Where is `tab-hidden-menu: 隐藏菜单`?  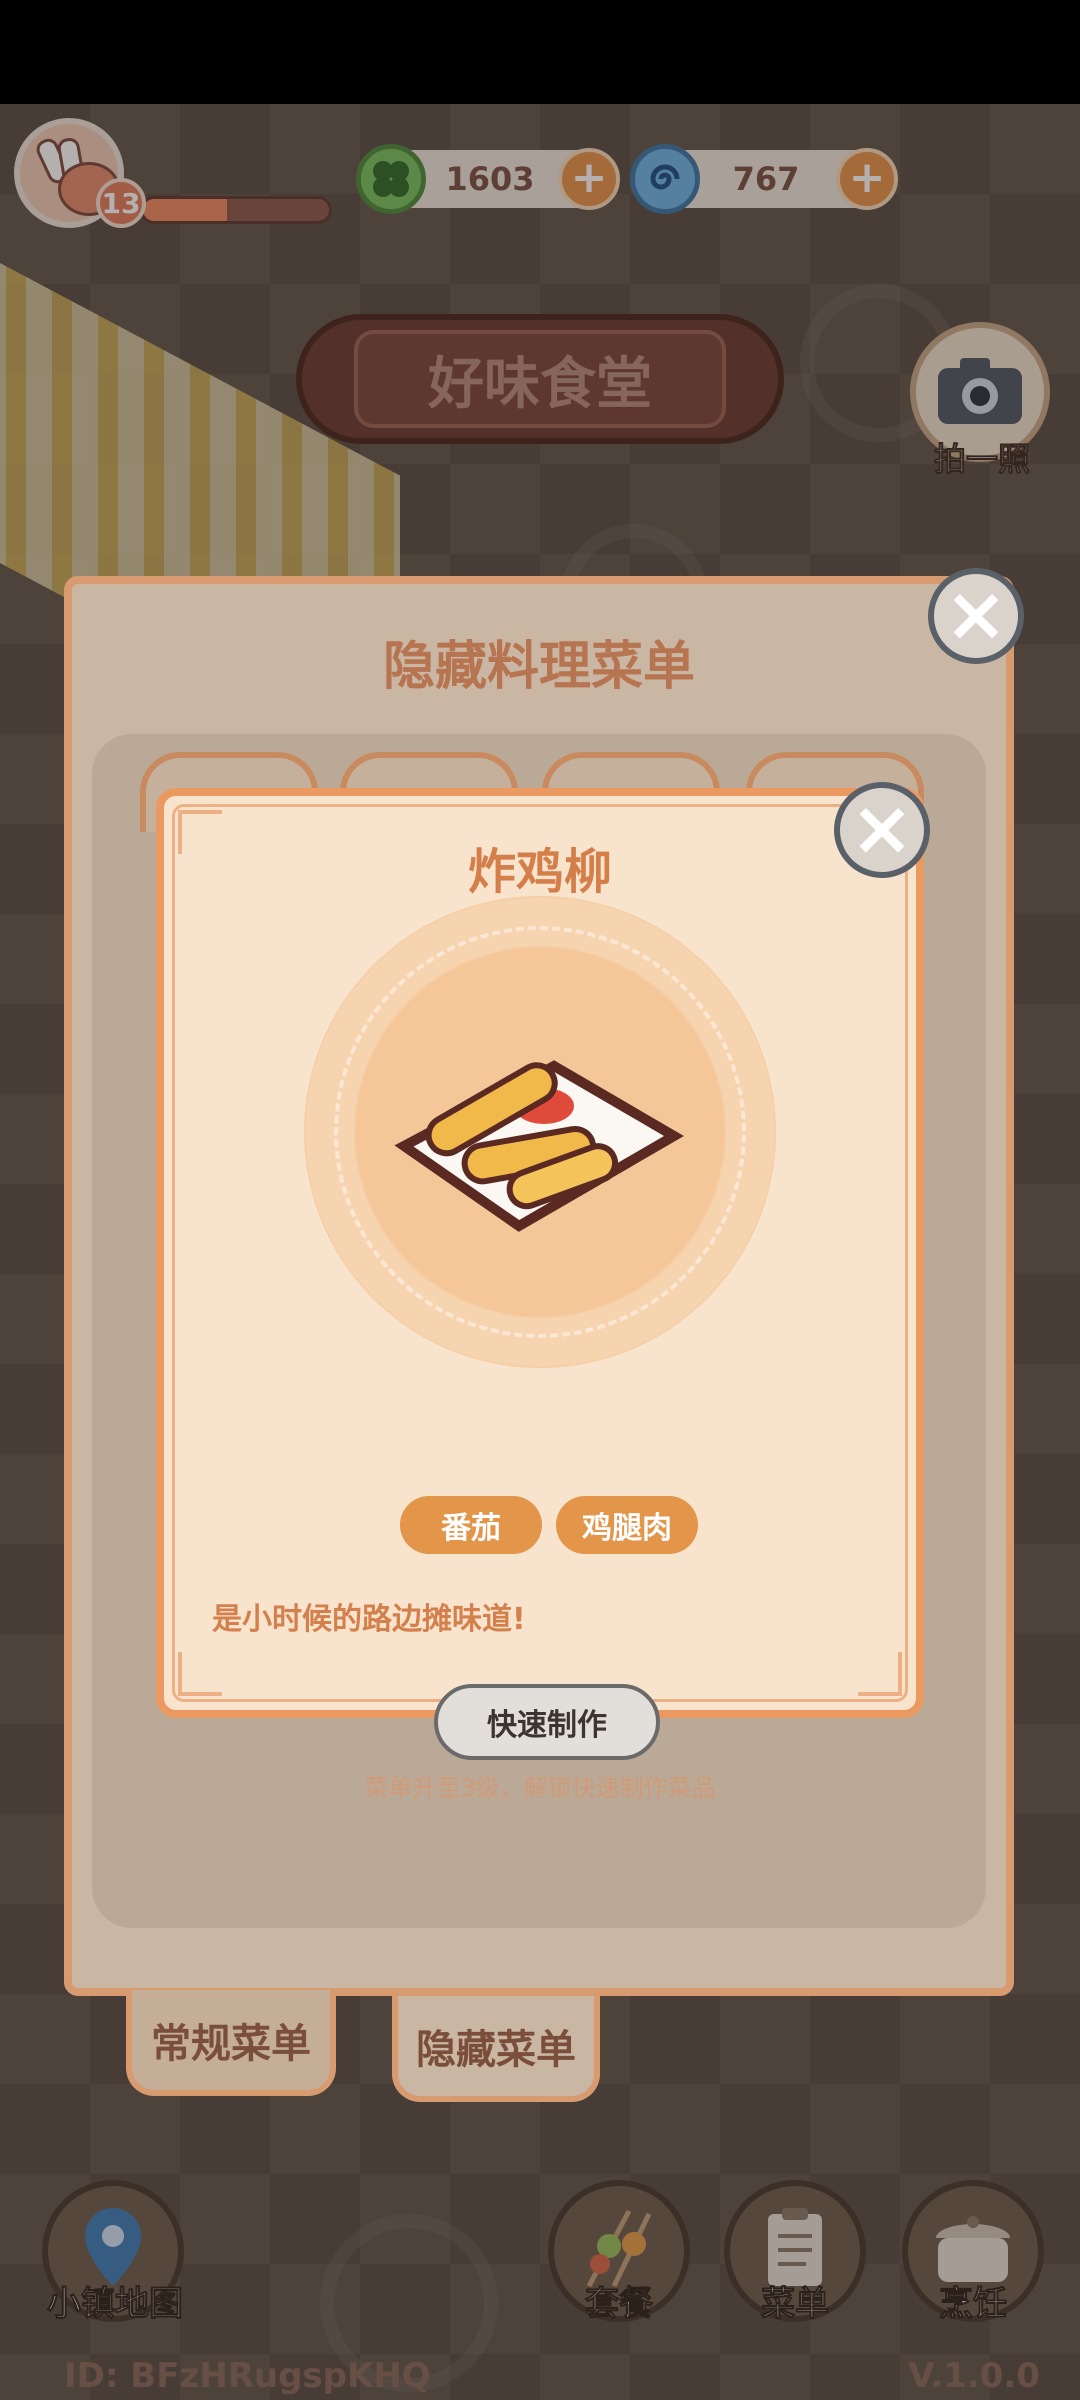 tab-hidden-menu: 隐藏菜单 is located at coordinates (496, 2049).